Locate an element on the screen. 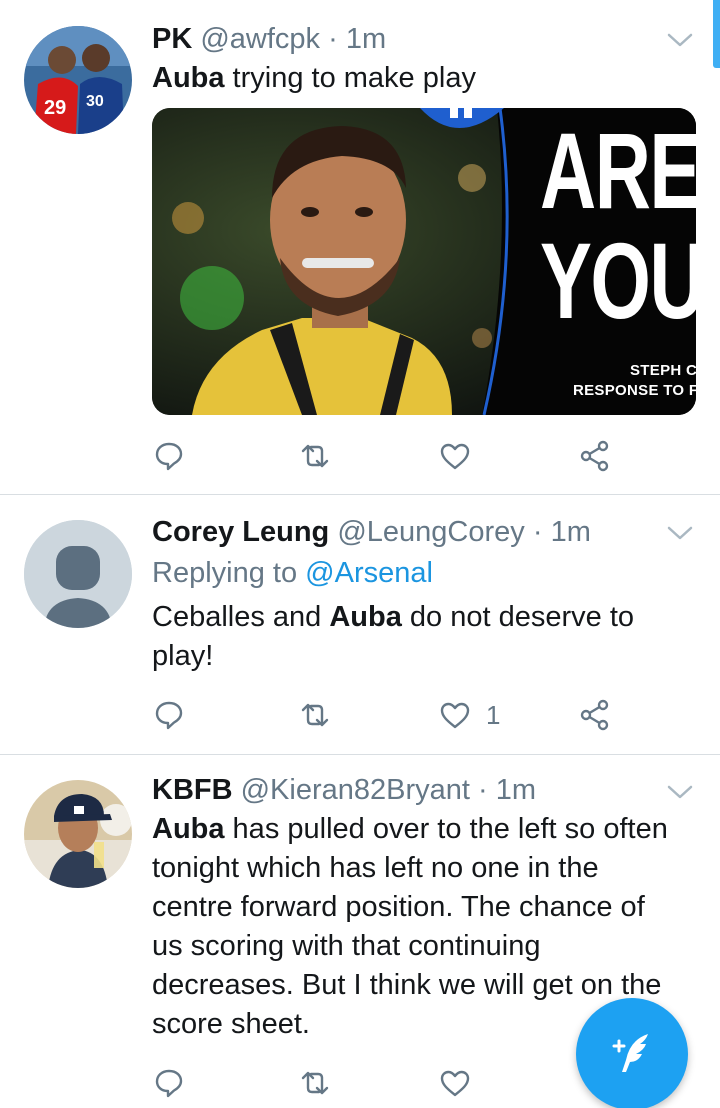 The image size is (720, 1108). handle: @LeungCorey is located at coordinates (430, 532).